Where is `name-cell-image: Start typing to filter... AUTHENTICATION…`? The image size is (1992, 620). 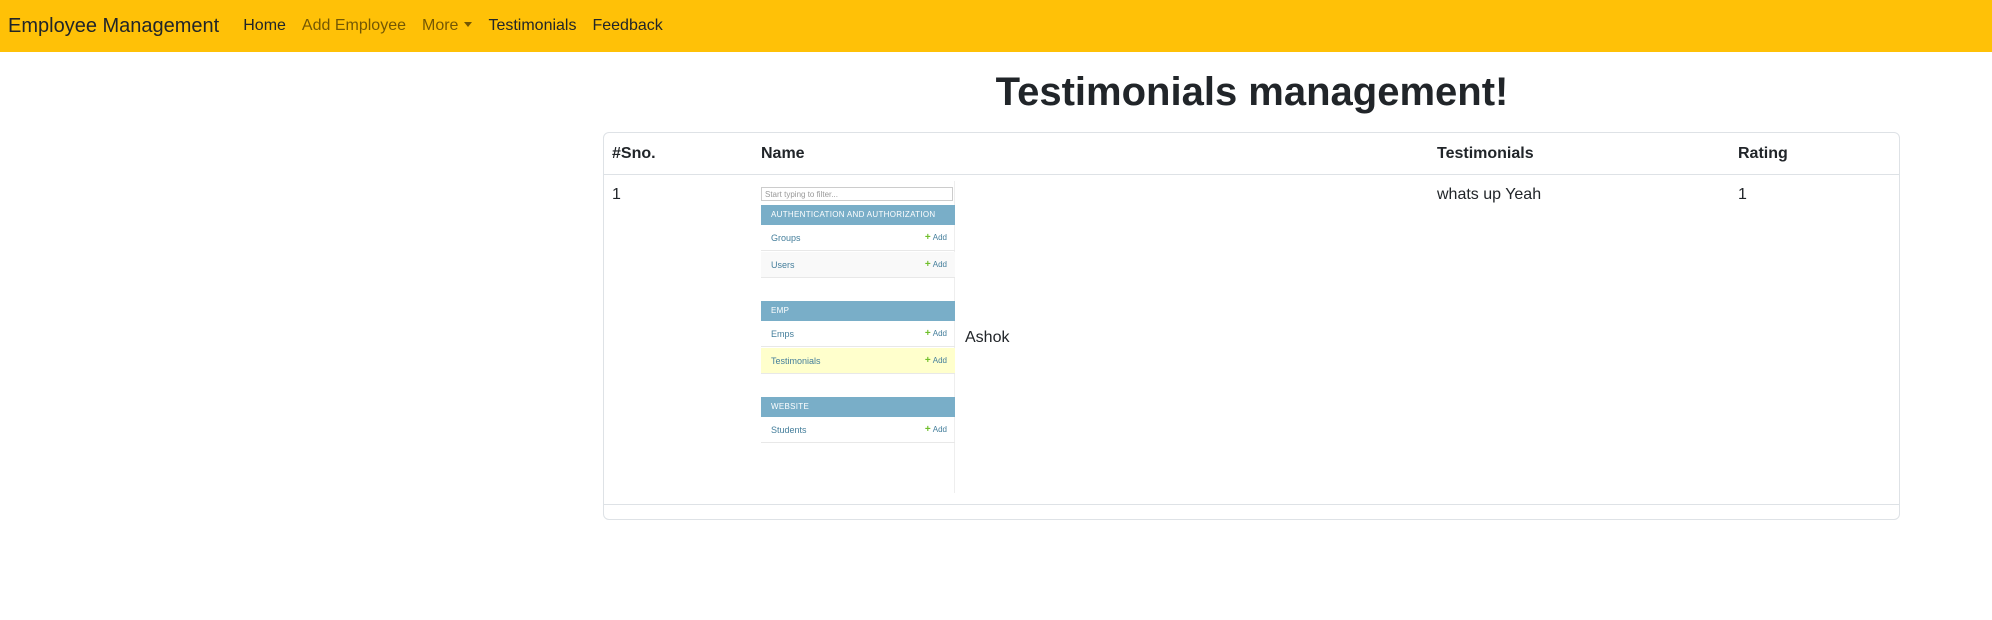
name-cell-image: Start typing to filter... AUTHENTICATION… is located at coordinates (858, 337).